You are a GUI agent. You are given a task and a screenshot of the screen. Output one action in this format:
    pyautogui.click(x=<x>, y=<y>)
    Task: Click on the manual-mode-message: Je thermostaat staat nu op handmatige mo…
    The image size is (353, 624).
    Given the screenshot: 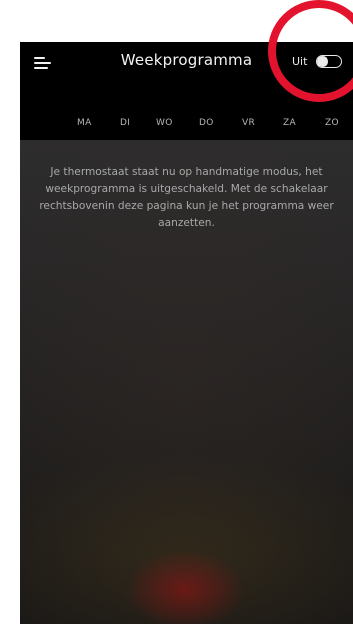 What is the action you would take?
    pyautogui.click(x=186, y=197)
    